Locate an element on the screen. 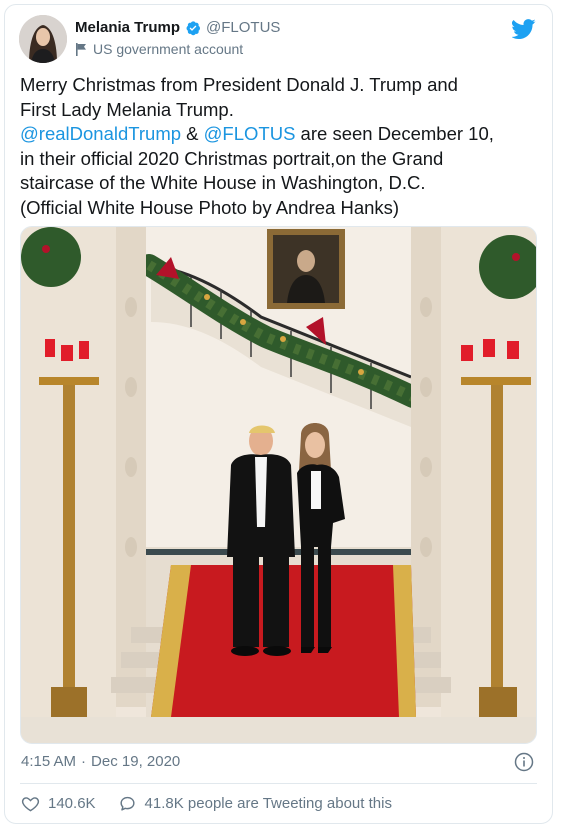  handle: @FLOTUS is located at coordinates (243, 27).